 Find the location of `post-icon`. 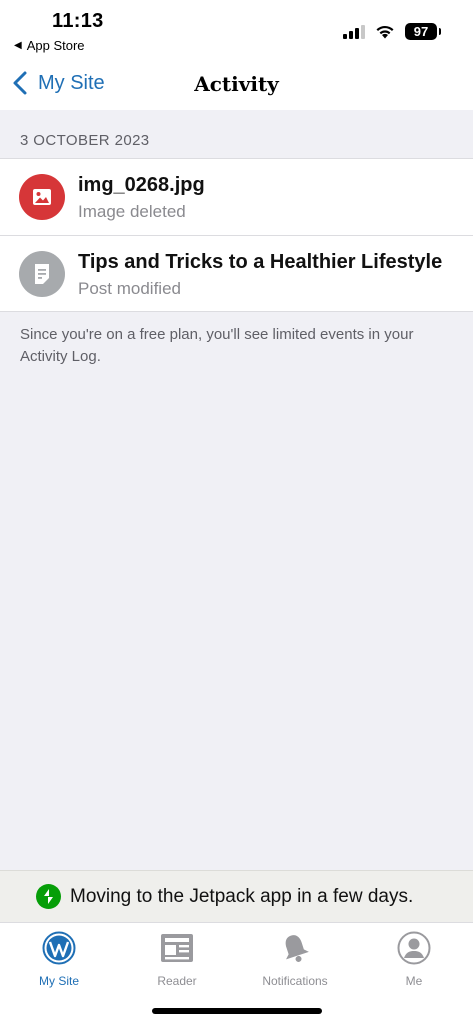

post-icon is located at coordinates (42, 274).